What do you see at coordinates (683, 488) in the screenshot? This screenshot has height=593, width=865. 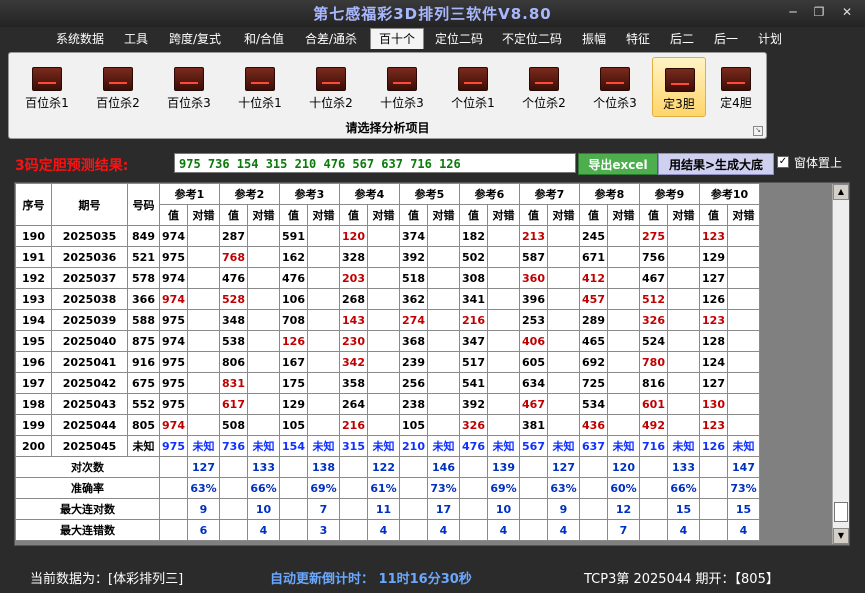 I see `stats-value: 66%` at bounding box center [683, 488].